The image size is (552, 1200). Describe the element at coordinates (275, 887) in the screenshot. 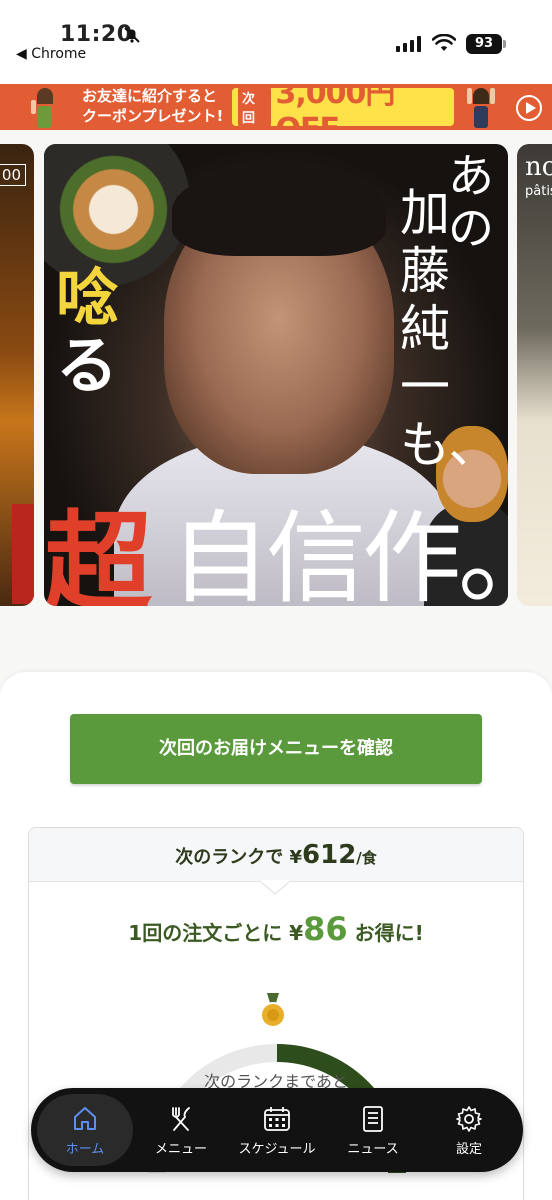

I see `callout-arrow-icon` at that location.